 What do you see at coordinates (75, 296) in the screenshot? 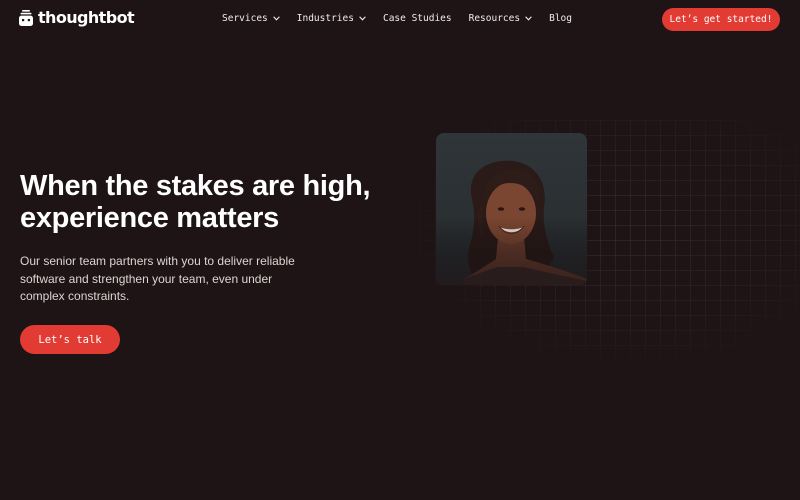
I see `hero-subtext-line: complex constraints.` at bounding box center [75, 296].